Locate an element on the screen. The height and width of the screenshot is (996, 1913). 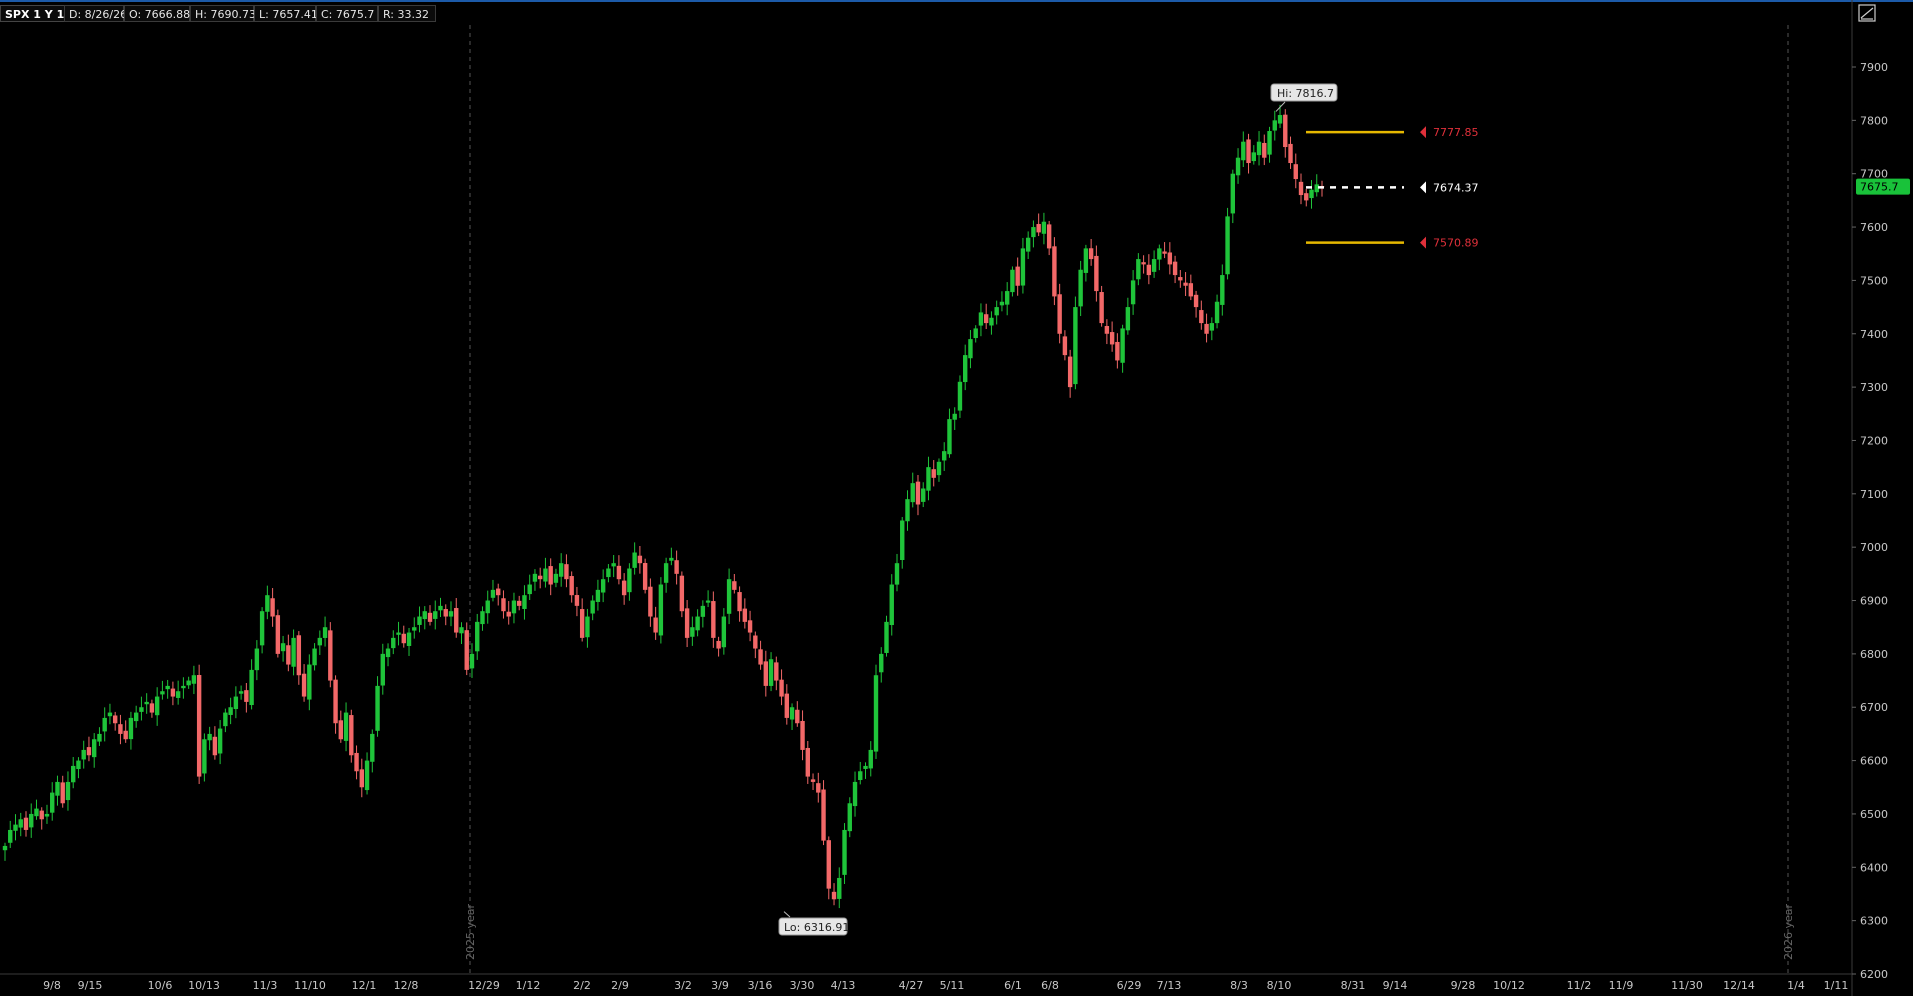
date-tick-label: 12/14 is located at coordinates (1739, 985).